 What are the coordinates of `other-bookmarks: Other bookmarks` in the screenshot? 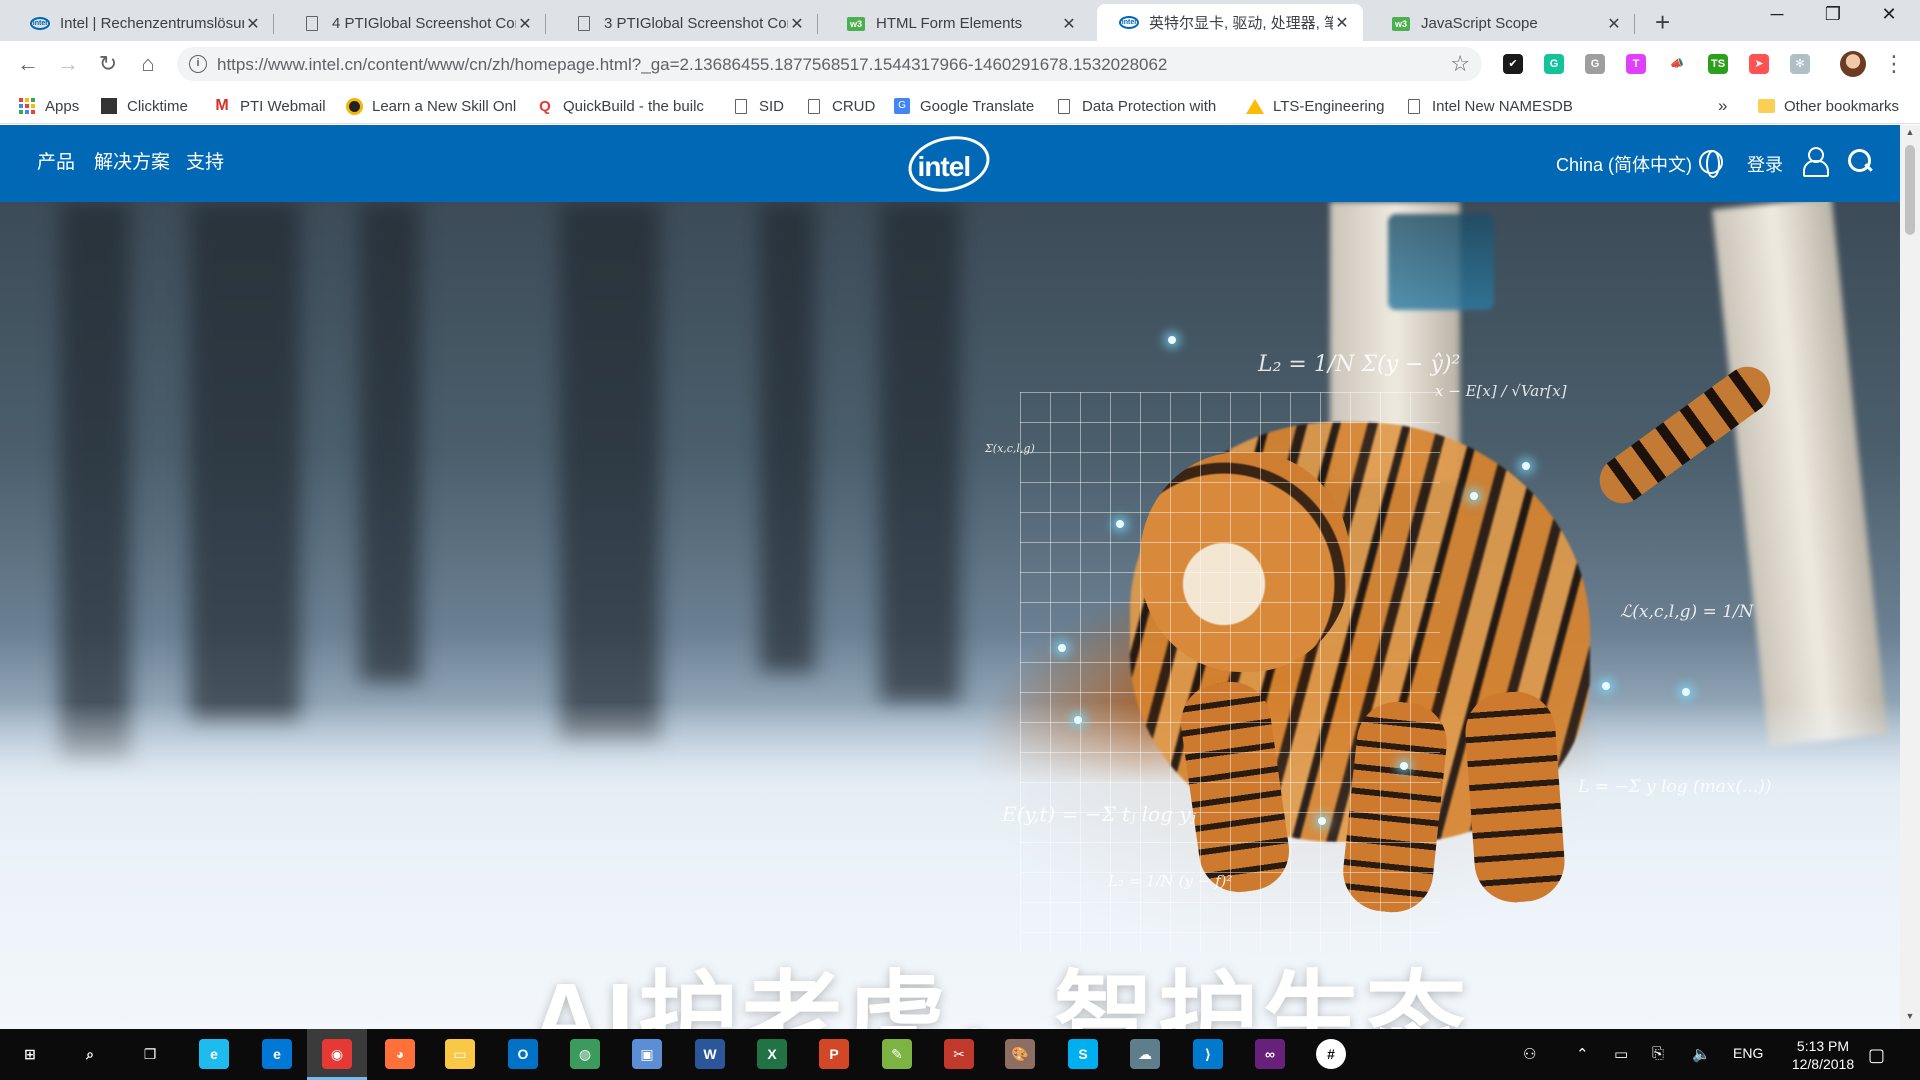 It's located at (1828, 106).